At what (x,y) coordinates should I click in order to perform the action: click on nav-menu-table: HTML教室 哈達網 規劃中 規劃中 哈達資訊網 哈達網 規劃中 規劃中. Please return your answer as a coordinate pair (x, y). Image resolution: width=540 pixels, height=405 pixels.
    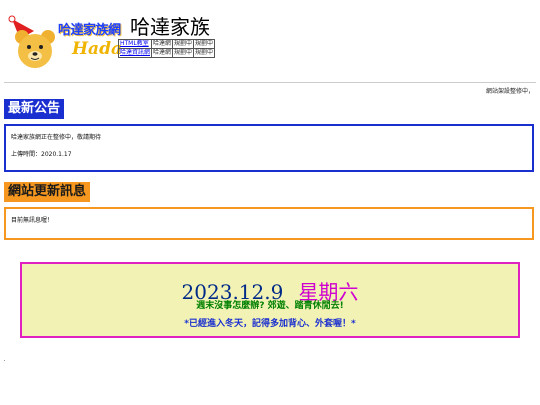
    Looking at the image, I should click on (166, 48).